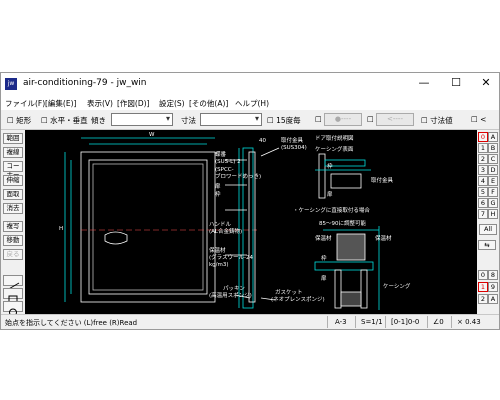 The image size is (500, 400). Describe the element at coordinates (331, 210) in the screenshot. I see `direct-mount-note: ・ケーシングに直接取付る場合` at that location.